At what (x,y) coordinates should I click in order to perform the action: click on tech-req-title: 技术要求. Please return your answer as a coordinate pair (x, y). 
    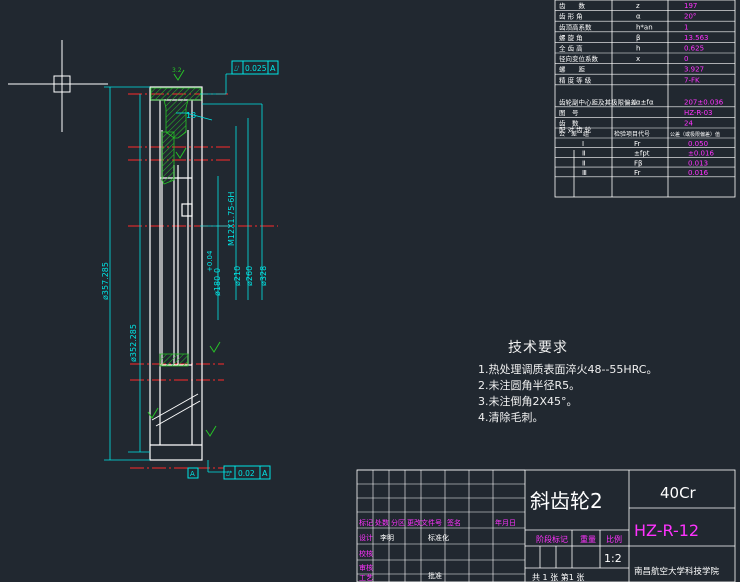
    Looking at the image, I should click on (538, 348).